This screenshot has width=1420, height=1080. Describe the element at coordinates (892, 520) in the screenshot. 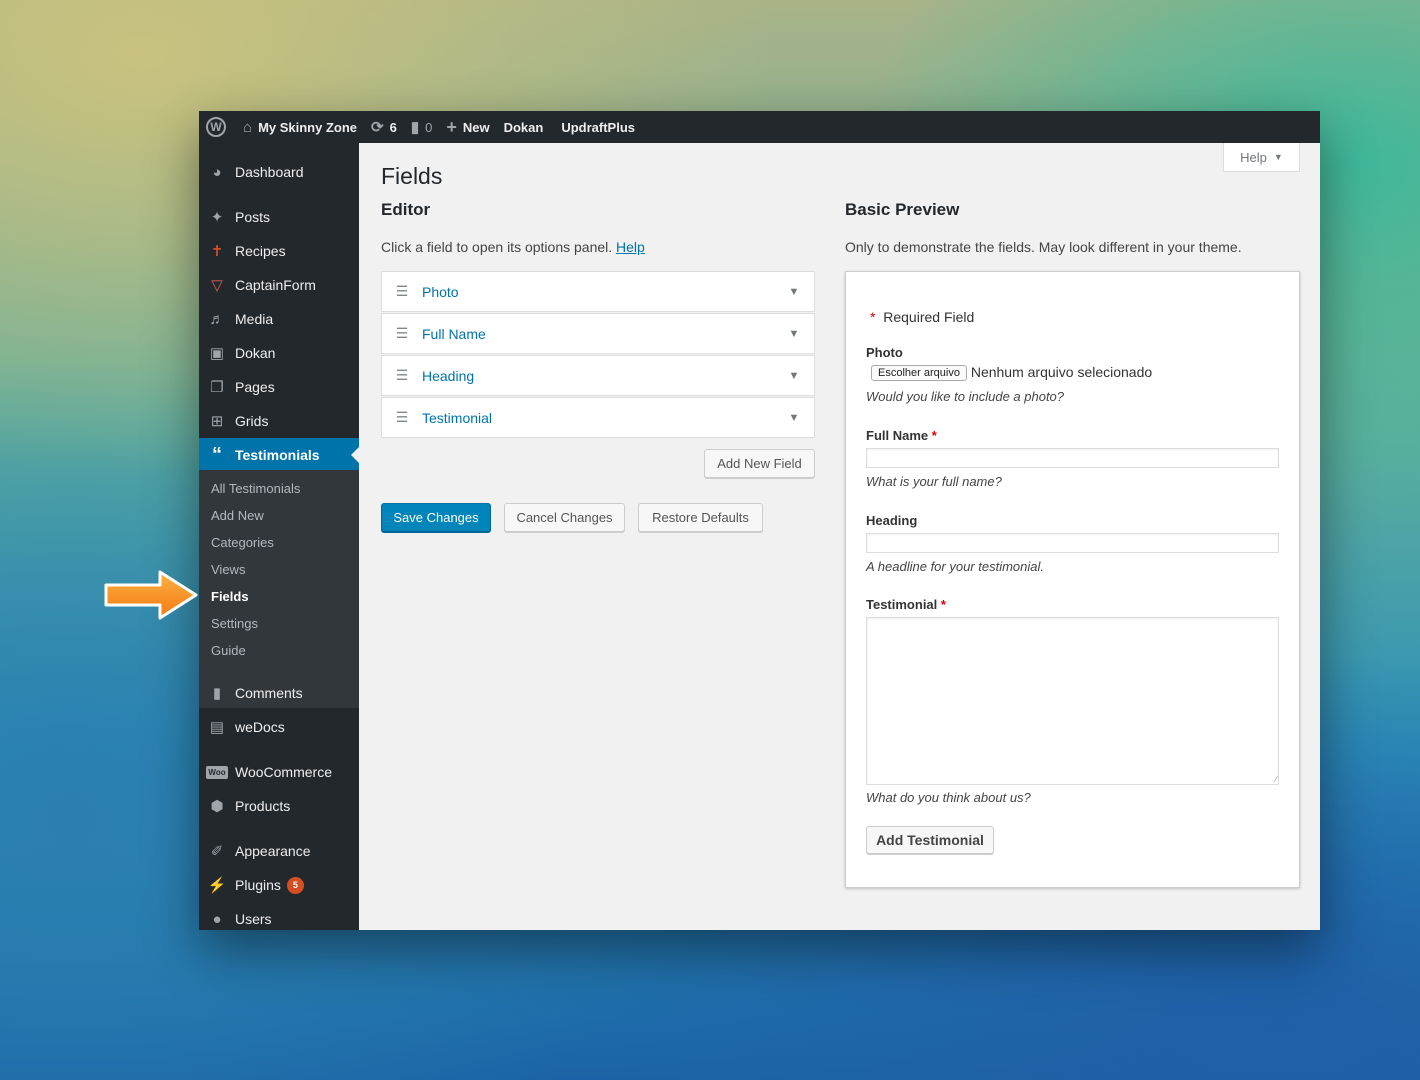

I see `heading-label: Heading` at that location.